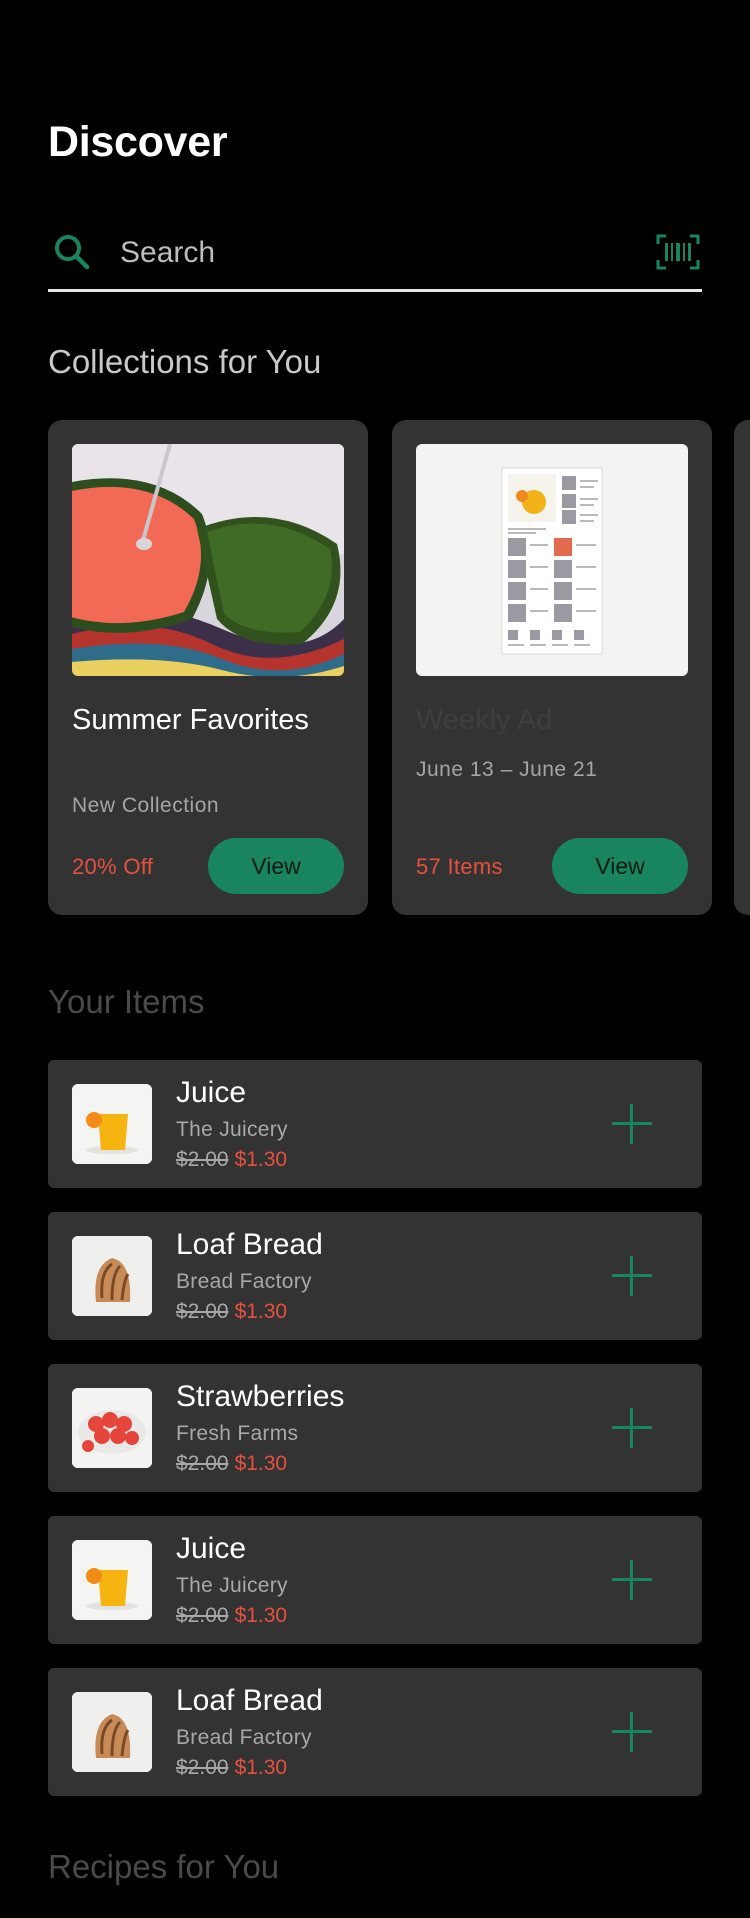  Describe the element at coordinates (146, 805) in the screenshot. I see `collection-subtitle: New Collection` at that location.